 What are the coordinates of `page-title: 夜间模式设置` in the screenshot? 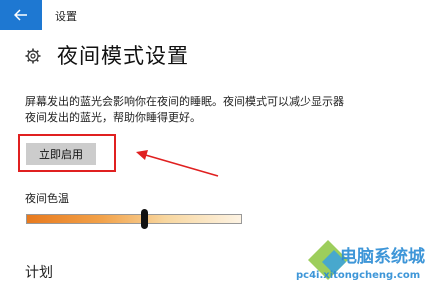 It's located at (123, 56).